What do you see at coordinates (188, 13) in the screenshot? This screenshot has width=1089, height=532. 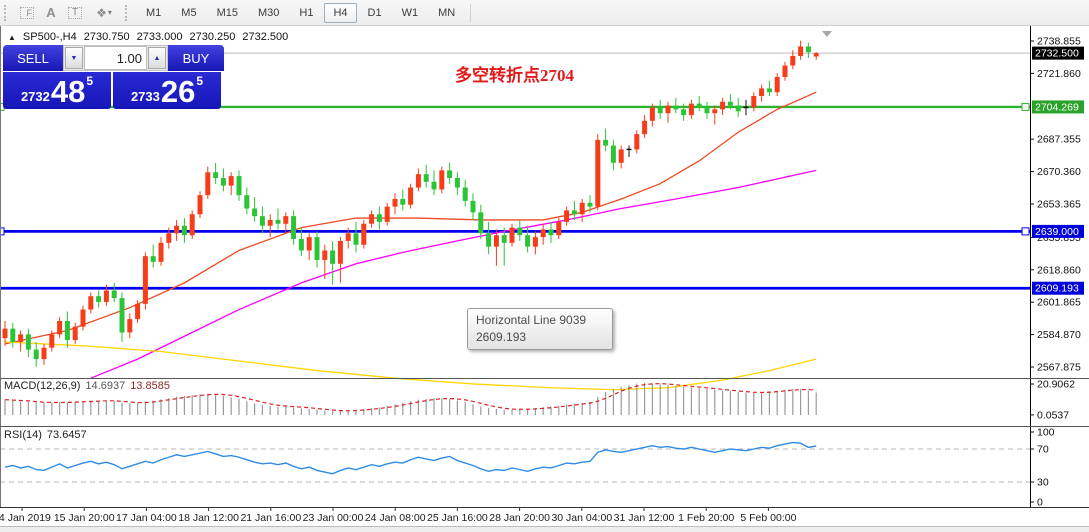 I see `timeframe-button-m5: M5` at bounding box center [188, 13].